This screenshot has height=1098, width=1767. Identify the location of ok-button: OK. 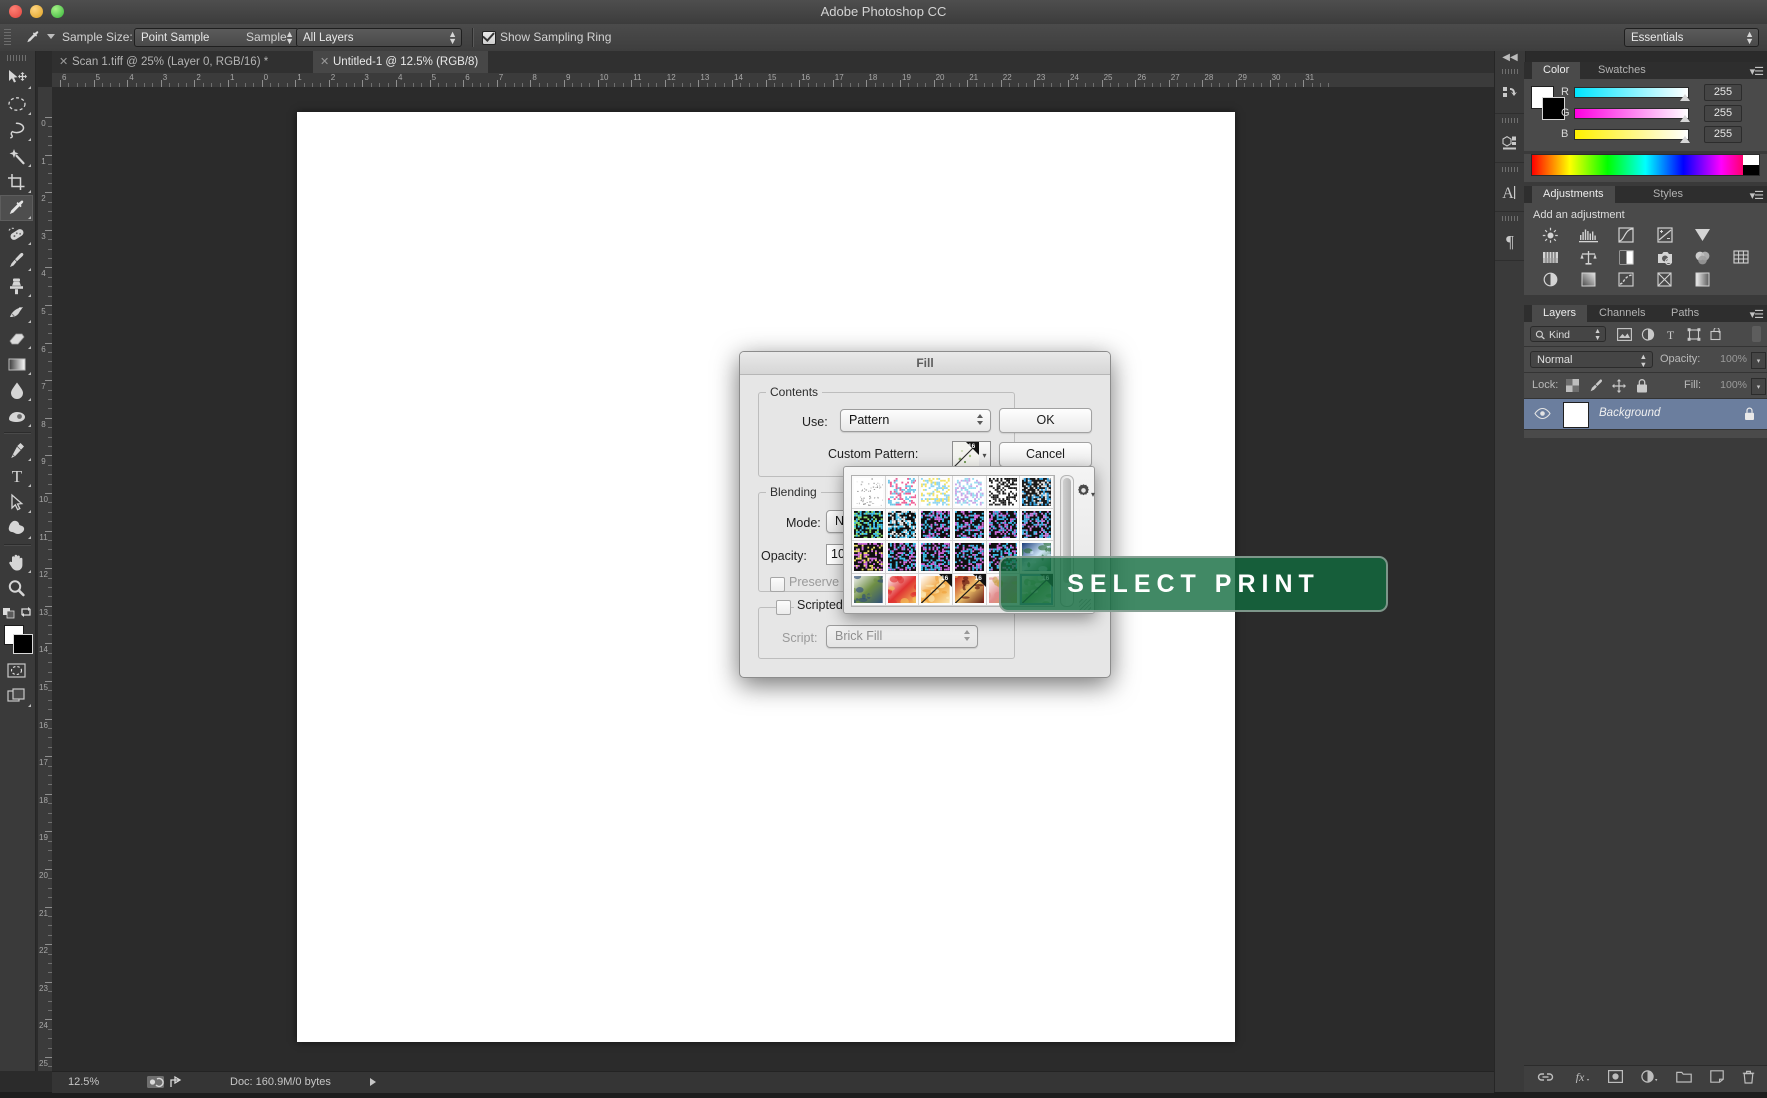
(1045, 420).